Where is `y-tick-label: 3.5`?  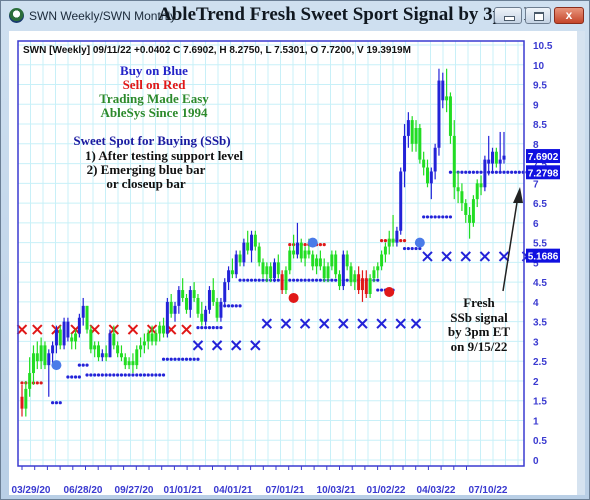 y-tick-label: 3.5 is located at coordinates (540, 323).